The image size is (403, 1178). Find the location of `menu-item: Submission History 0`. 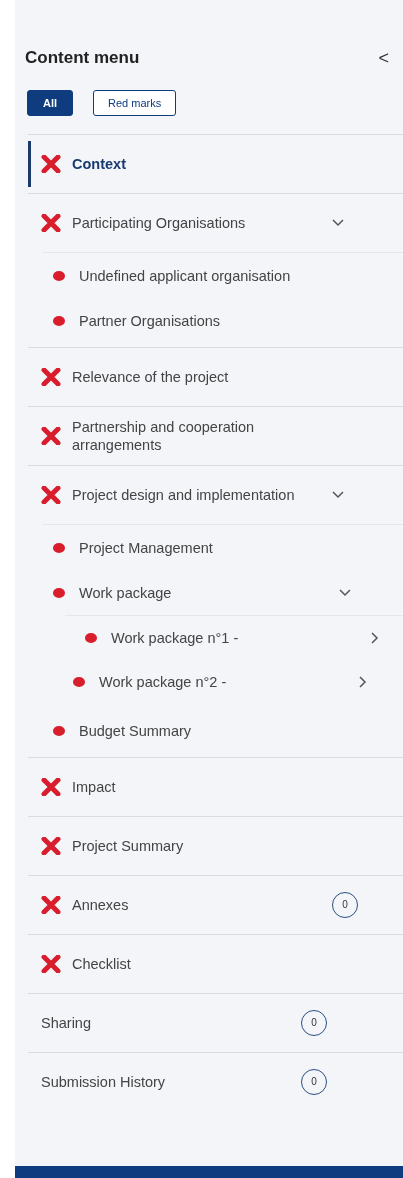

menu-item: Submission History 0 is located at coordinates (215, 1081).